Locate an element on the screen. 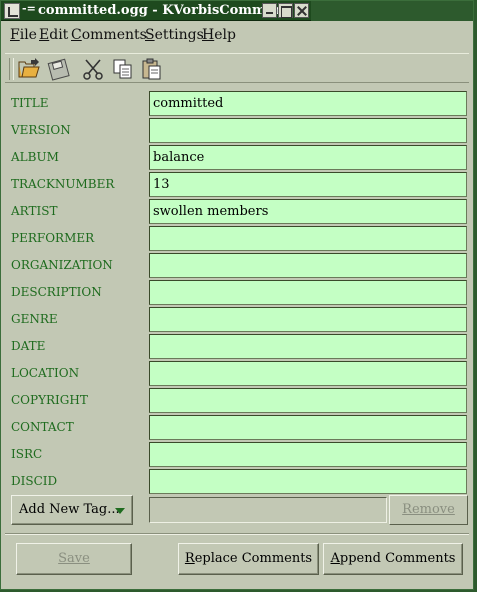 The height and width of the screenshot is (592, 477). field-row-genre: GENRE is located at coordinates (240, 319).